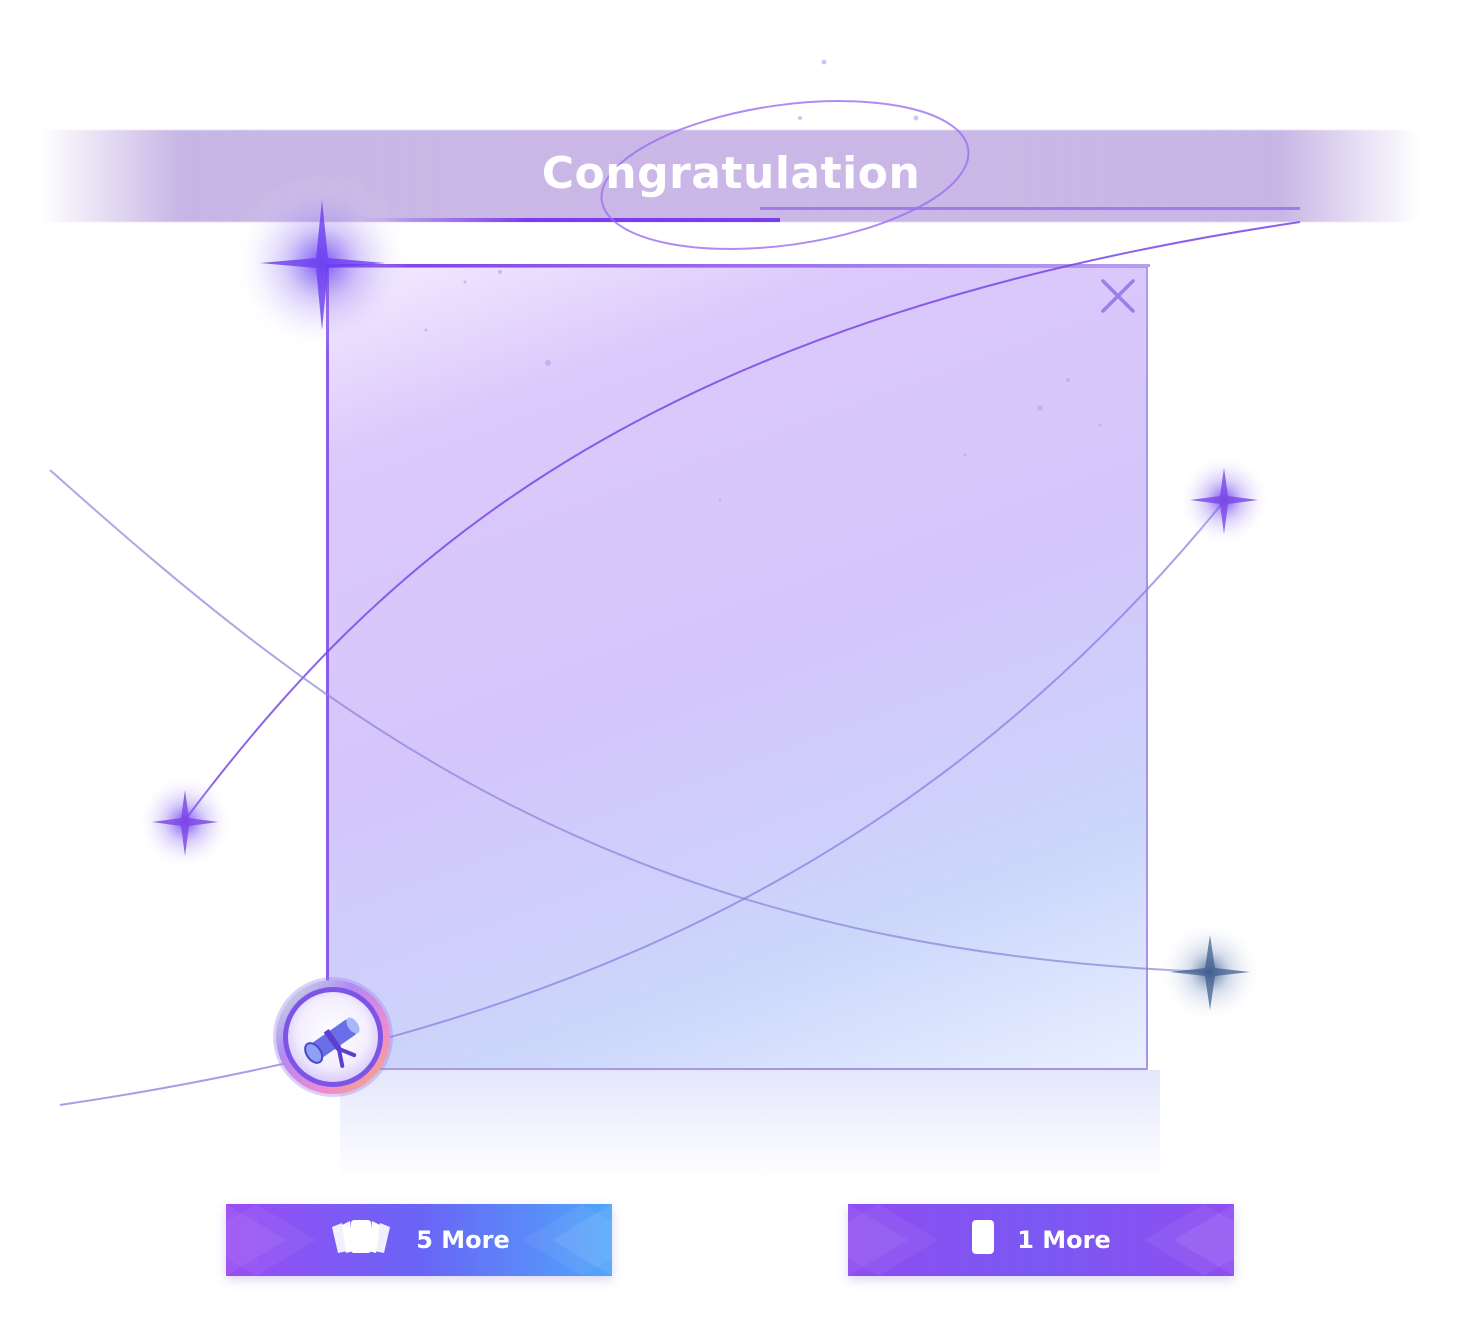  I want to click on sparkle-bottom-right, so click(1210, 972).